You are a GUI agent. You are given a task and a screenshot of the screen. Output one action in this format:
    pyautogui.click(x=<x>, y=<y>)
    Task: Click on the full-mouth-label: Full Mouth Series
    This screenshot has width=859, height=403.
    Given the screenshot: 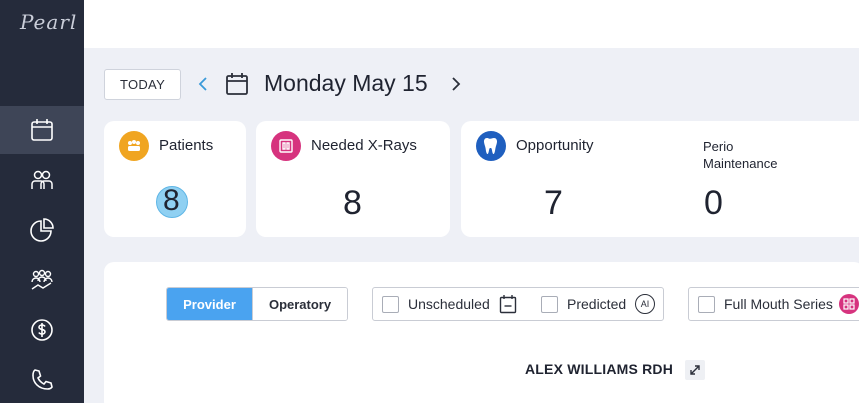 What is the action you would take?
    pyautogui.click(x=778, y=304)
    